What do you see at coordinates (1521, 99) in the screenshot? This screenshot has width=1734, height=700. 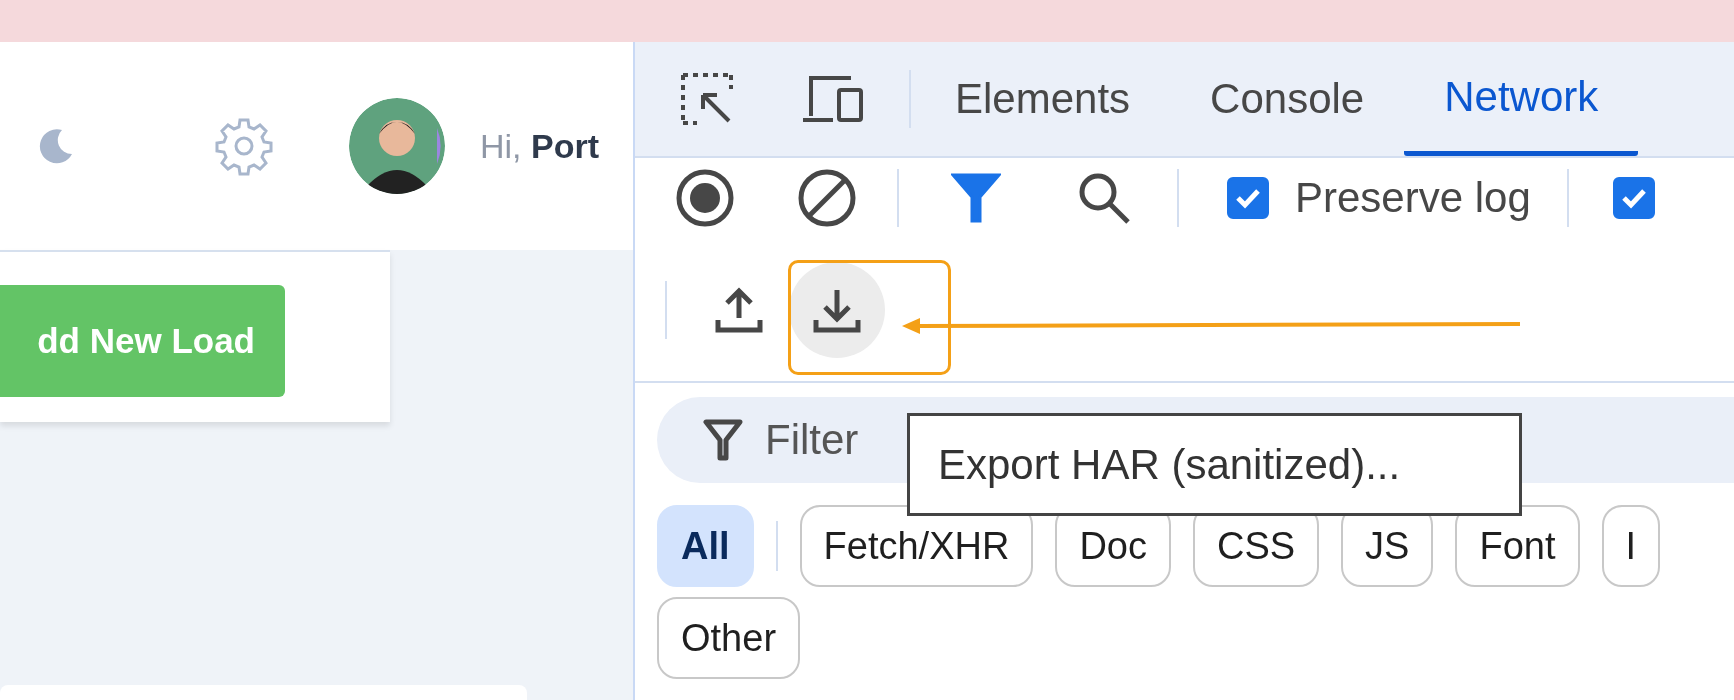 I see `devtools-tab: Network` at bounding box center [1521, 99].